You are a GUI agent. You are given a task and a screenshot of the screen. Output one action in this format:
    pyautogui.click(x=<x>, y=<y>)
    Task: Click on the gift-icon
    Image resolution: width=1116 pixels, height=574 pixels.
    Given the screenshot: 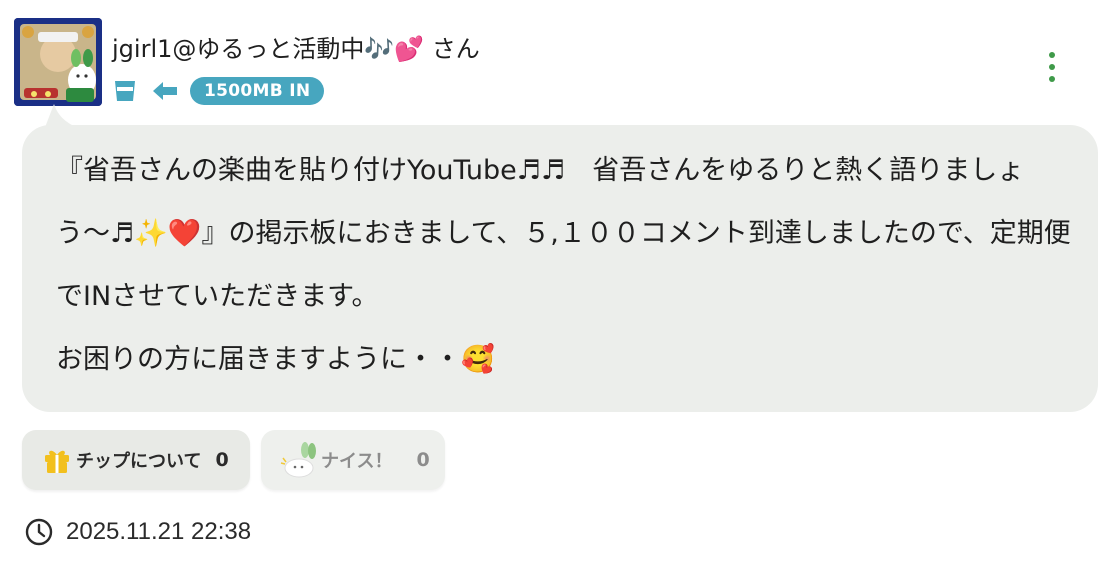 What is the action you would take?
    pyautogui.click(x=57, y=460)
    